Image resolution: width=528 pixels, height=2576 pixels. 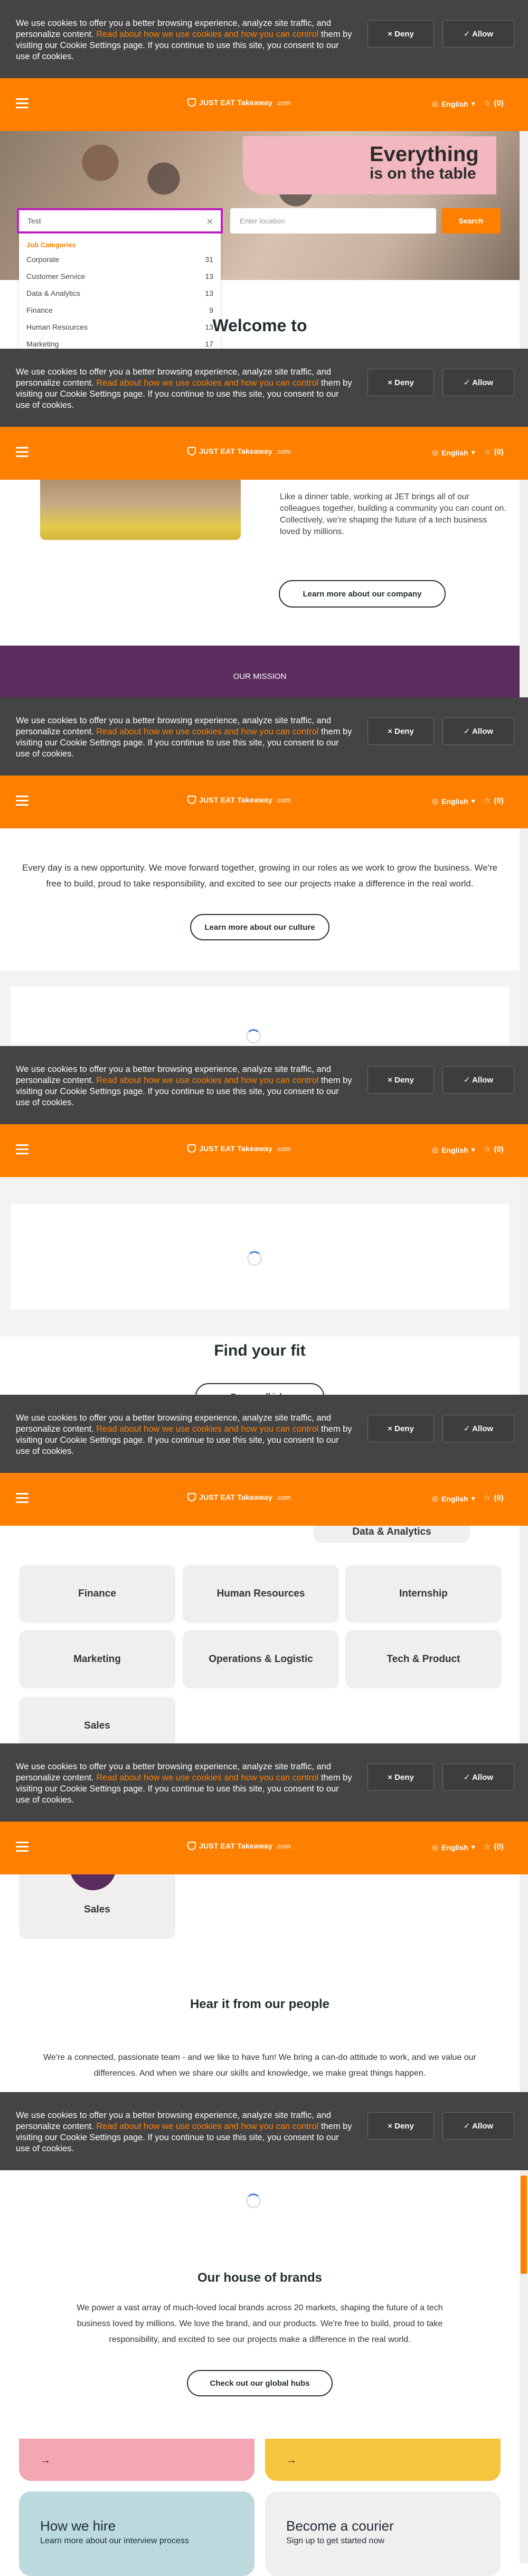 I want to click on welcome-title: Welcome to, so click(x=259, y=325).